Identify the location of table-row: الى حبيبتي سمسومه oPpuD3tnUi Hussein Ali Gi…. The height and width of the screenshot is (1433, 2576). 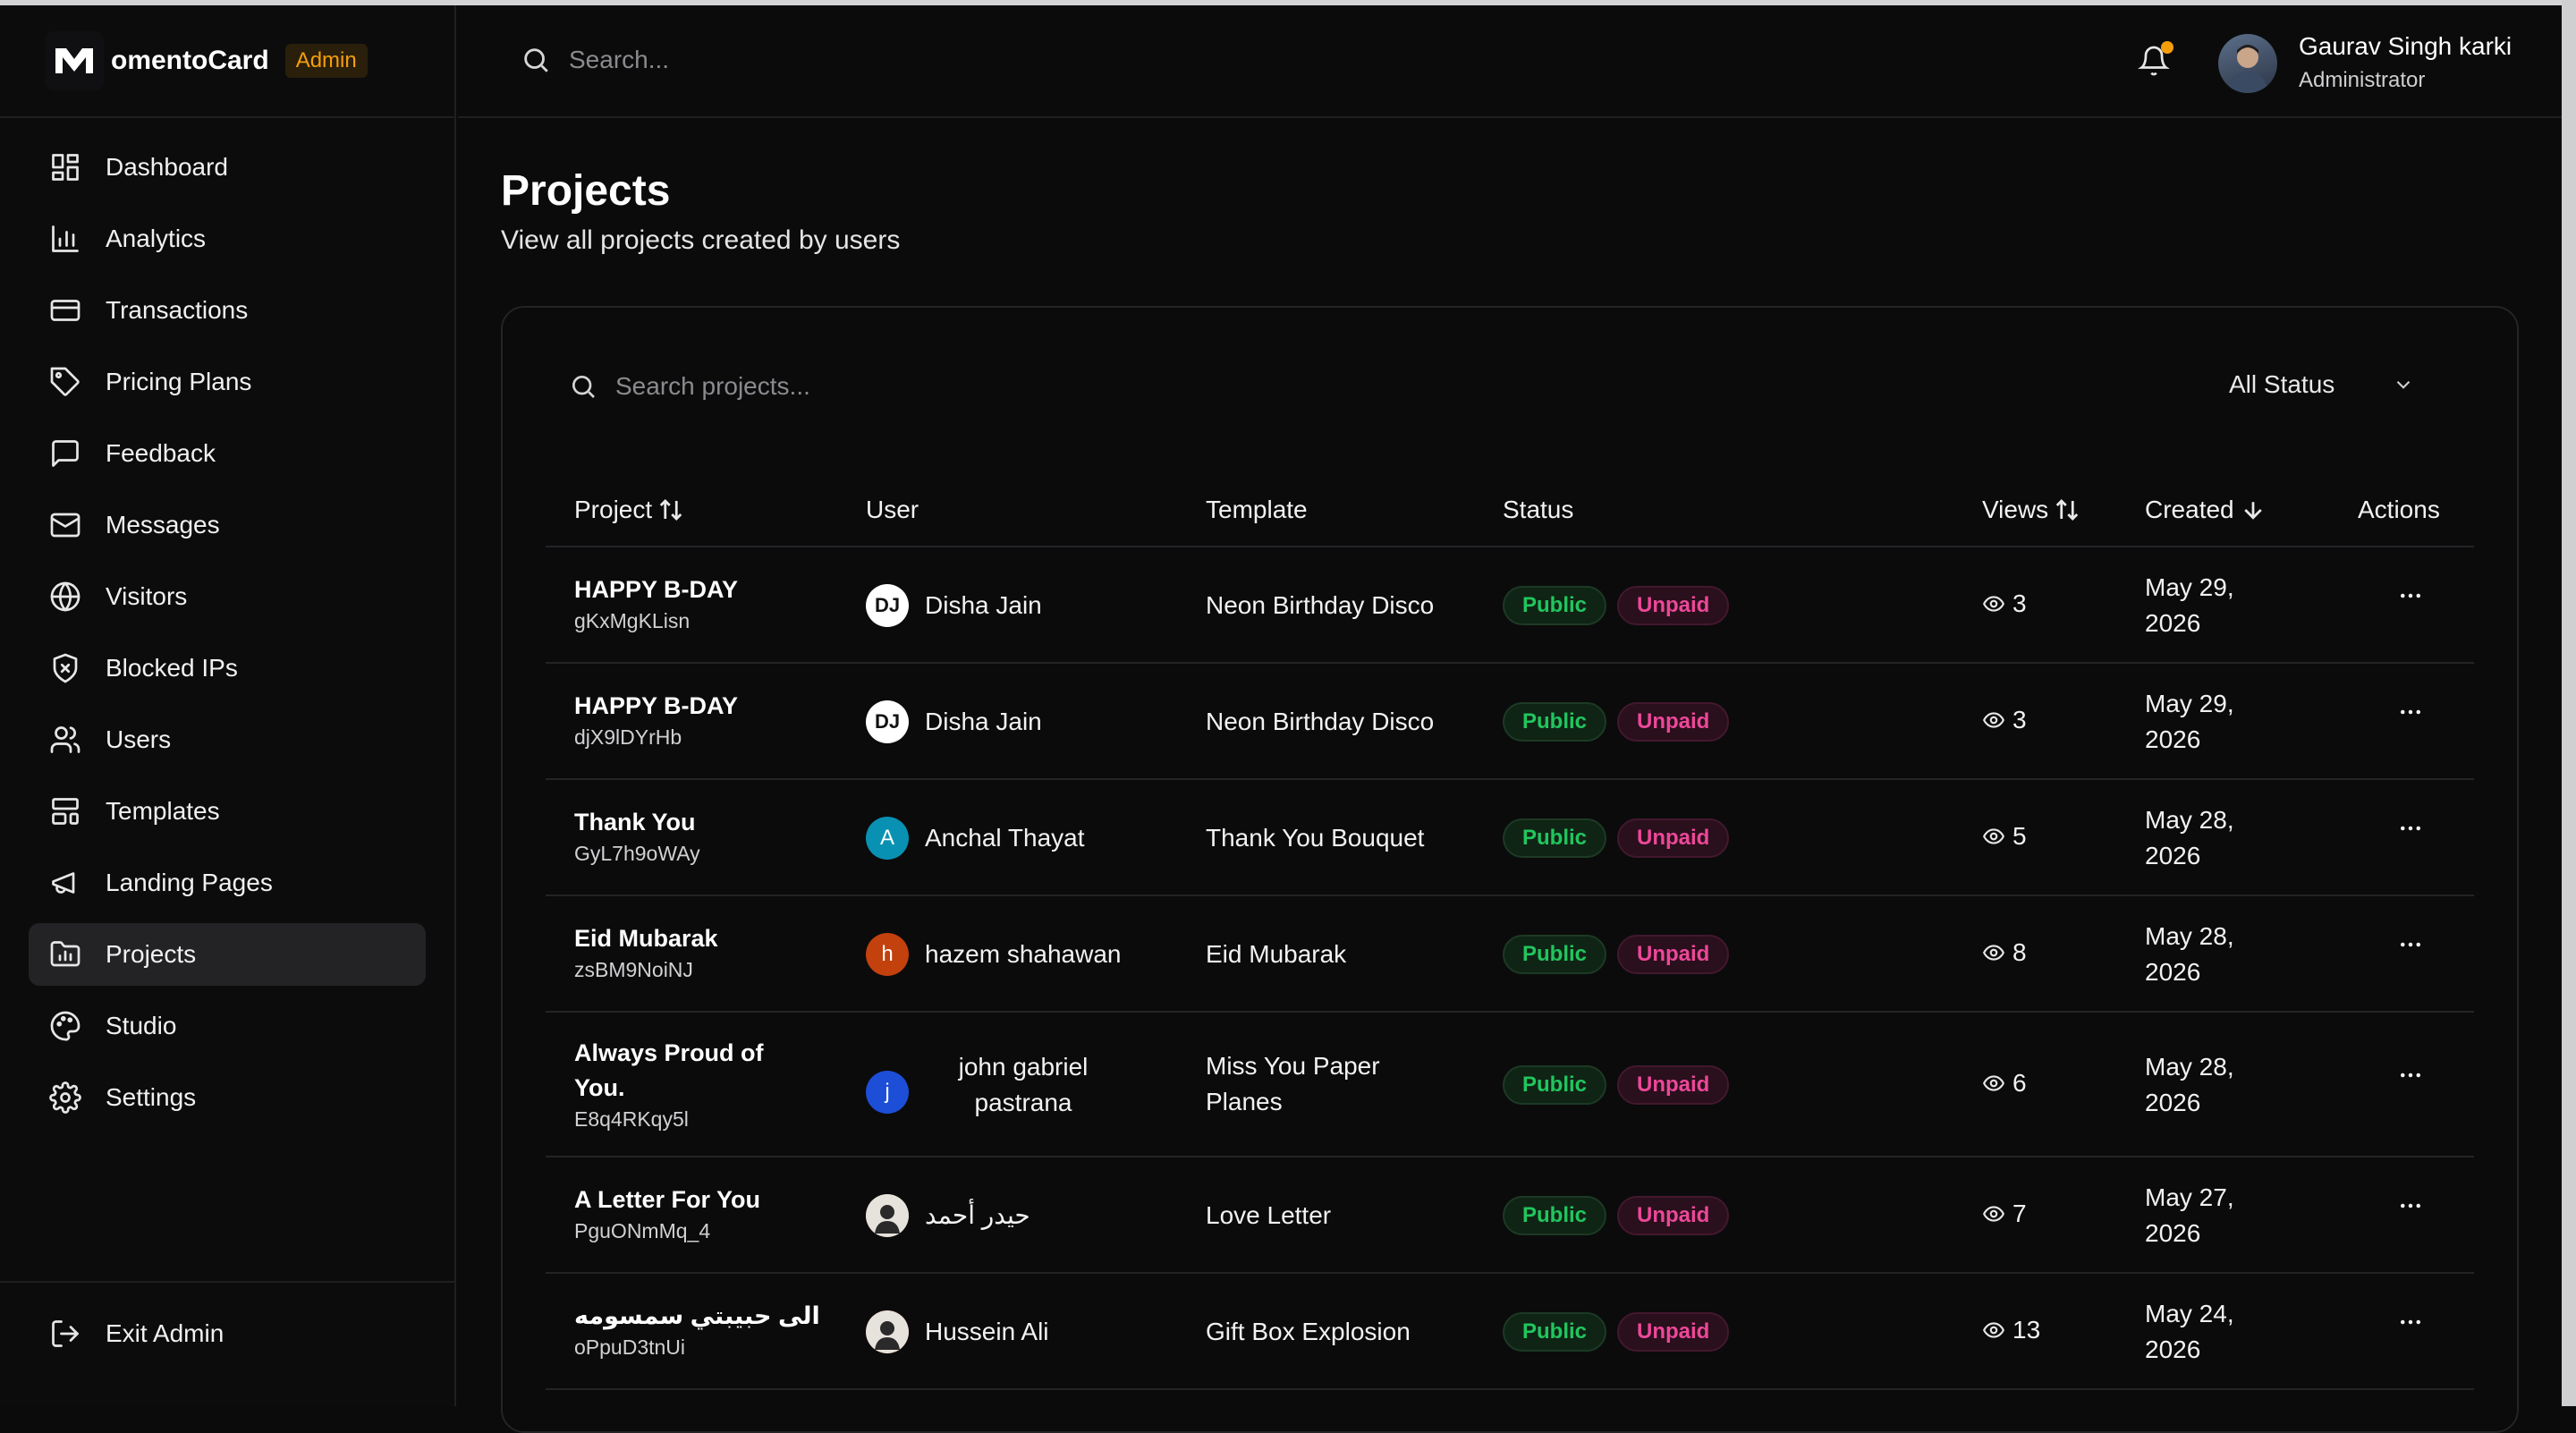
(1510, 1332).